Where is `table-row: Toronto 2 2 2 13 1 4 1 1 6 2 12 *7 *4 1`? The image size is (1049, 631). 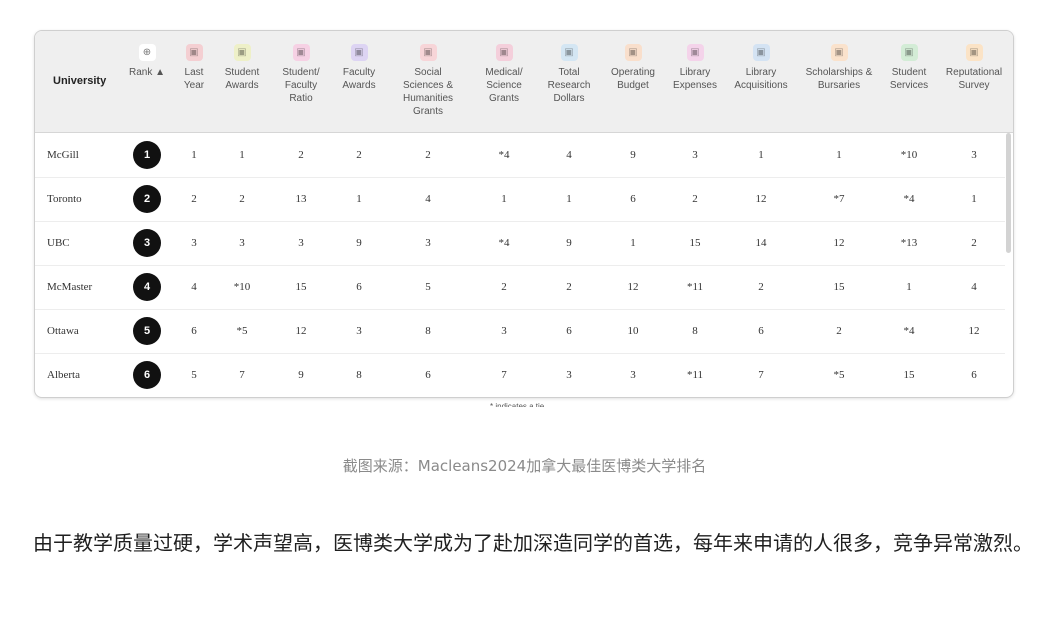 table-row: Toronto 2 2 2 13 1 4 1 1 6 2 12 *7 *4 1 is located at coordinates (520, 199).